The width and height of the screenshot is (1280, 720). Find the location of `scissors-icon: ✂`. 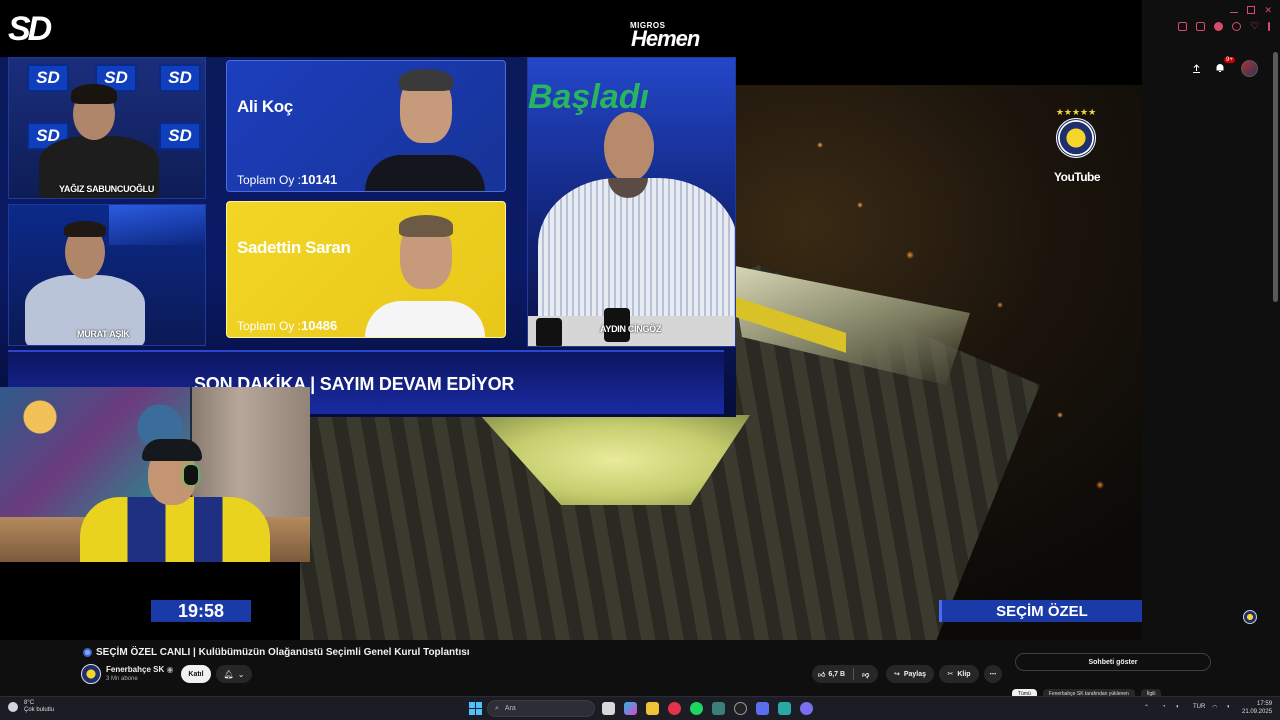

scissors-icon: ✂ is located at coordinates (950, 674).